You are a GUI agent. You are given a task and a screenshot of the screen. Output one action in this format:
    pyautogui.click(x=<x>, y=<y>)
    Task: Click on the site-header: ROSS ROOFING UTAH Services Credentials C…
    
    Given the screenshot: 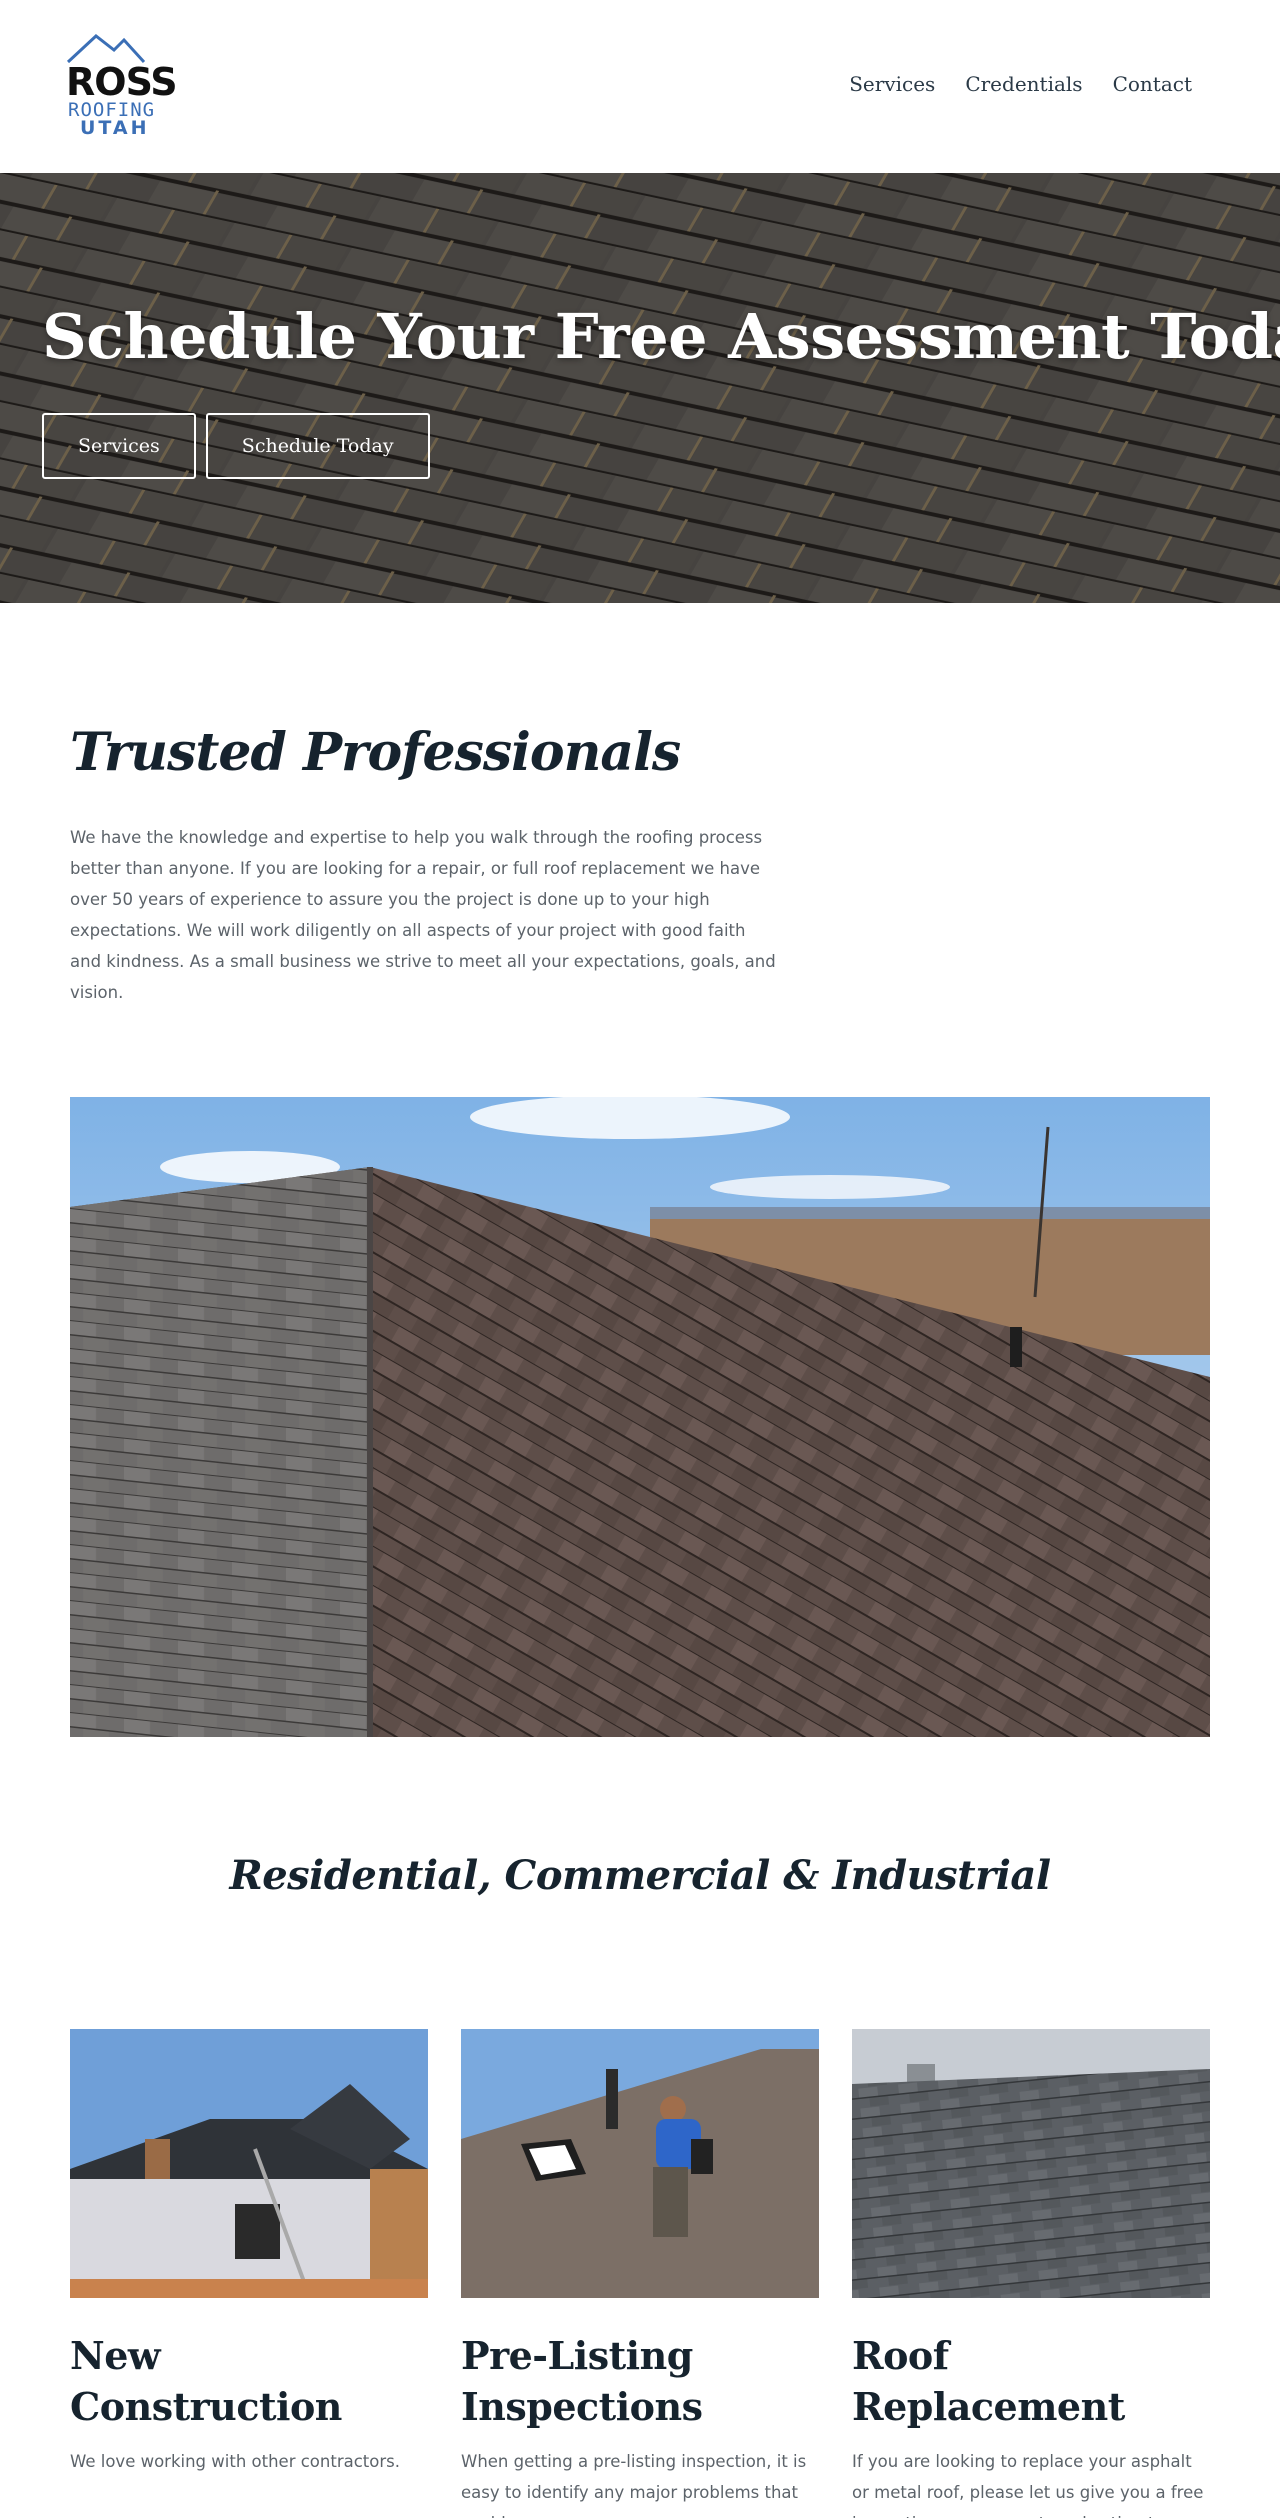 What is the action you would take?
    pyautogui.click(x=640, y=86)
    